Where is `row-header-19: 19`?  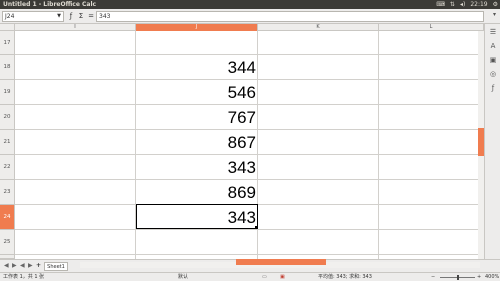 row-header-19: 19 is located at coordinates (7, 92).